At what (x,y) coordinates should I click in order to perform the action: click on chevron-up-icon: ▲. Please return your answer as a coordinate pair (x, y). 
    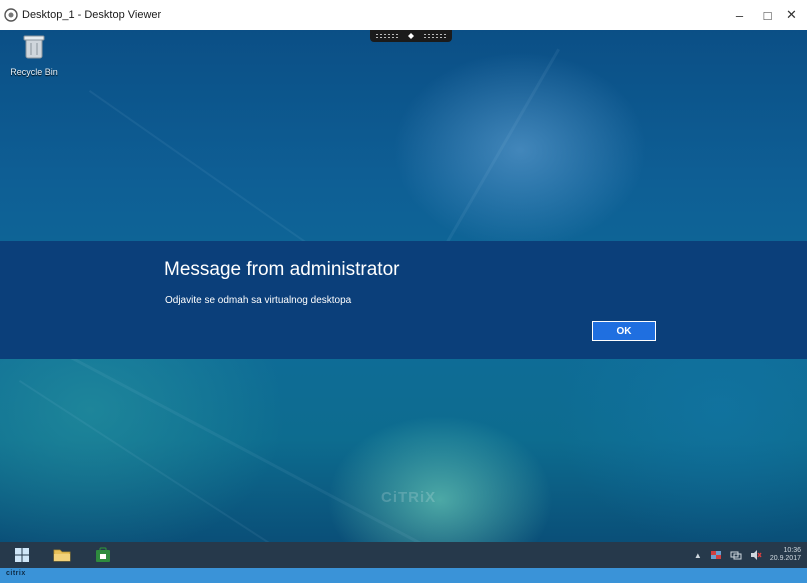
    Looking at the image, I should click on (698, 555).